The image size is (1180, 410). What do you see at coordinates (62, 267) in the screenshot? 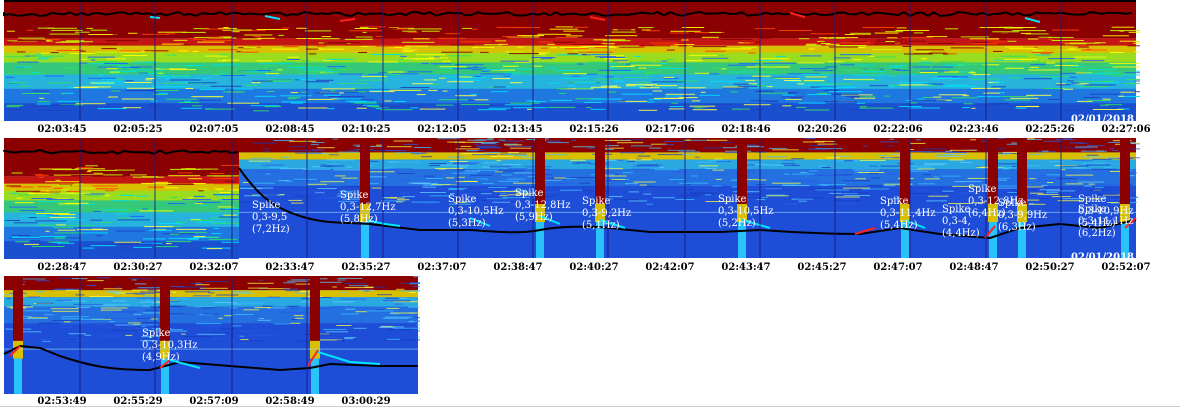
I see `time-tick-label: 02:28:47` at bounding box center [62, 267].